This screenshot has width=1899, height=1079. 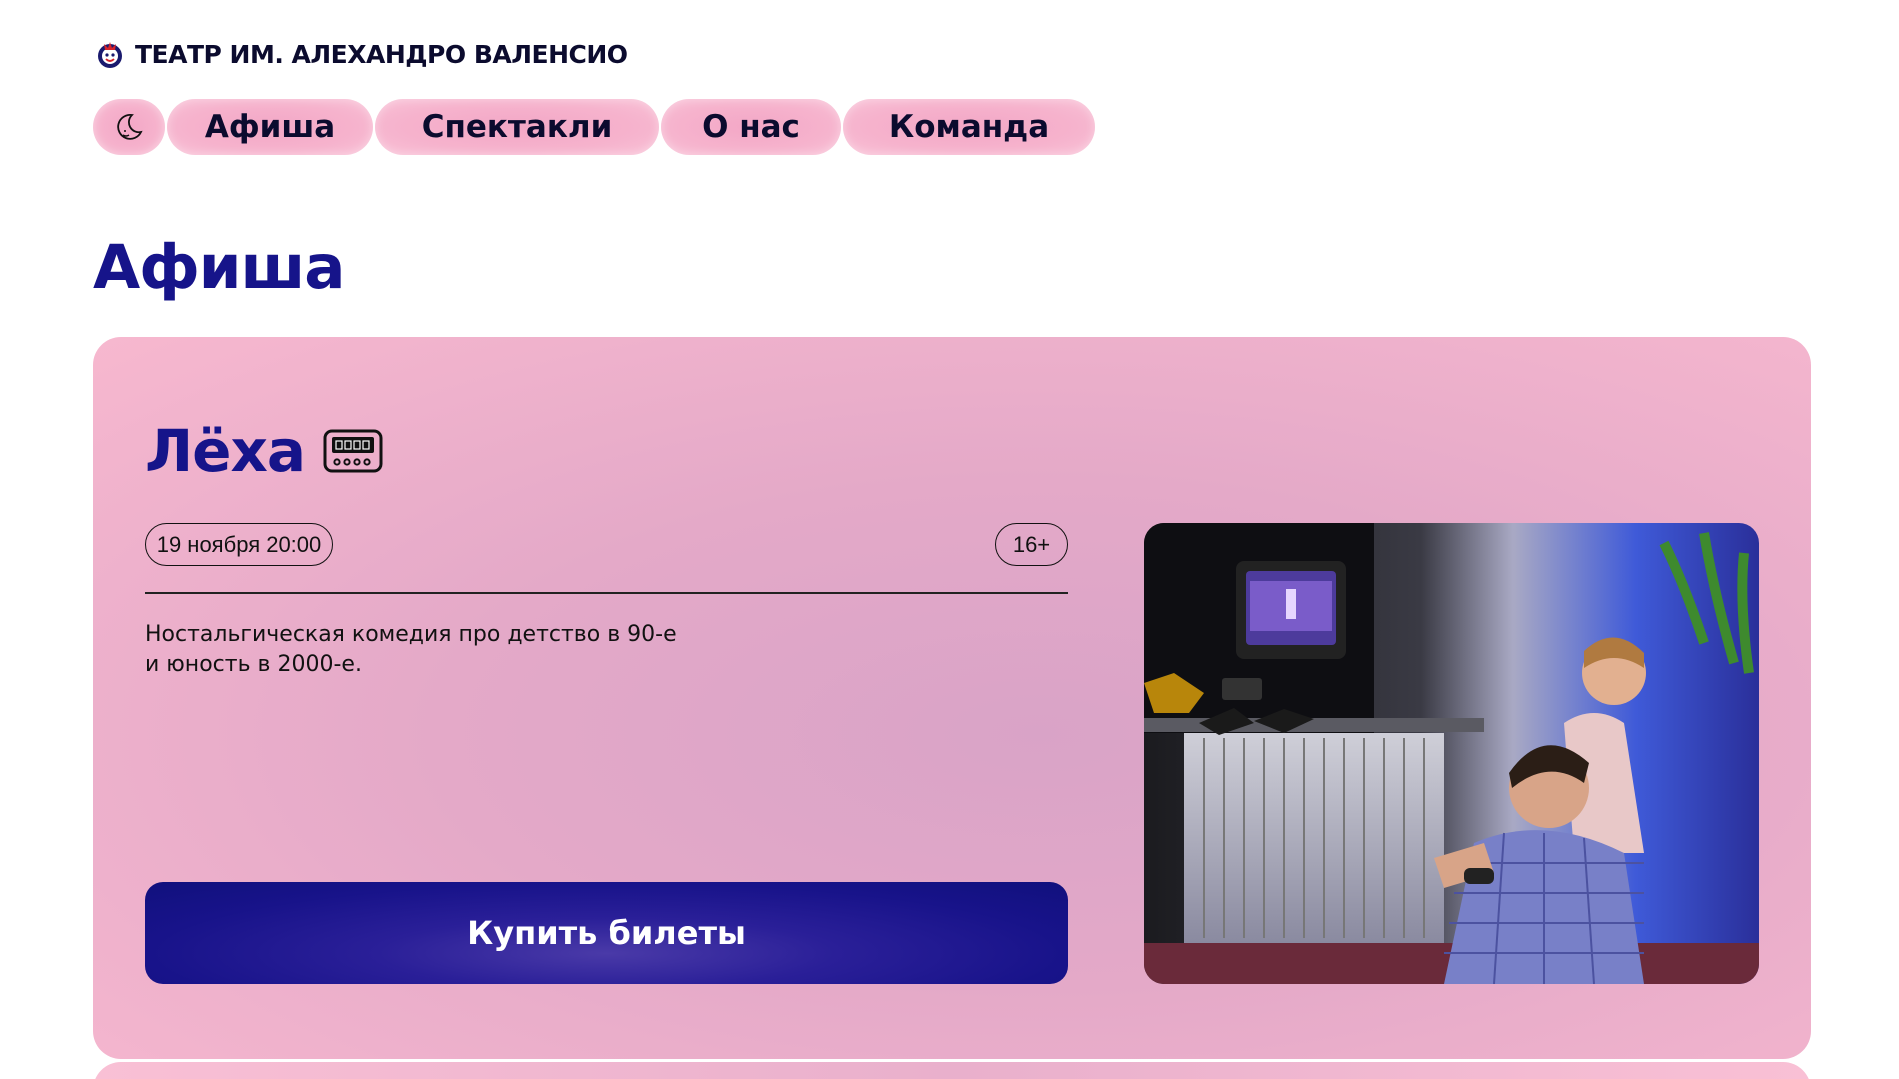 I want to click on nav-item-o-nas: О нас, so click(x=751, y=127).